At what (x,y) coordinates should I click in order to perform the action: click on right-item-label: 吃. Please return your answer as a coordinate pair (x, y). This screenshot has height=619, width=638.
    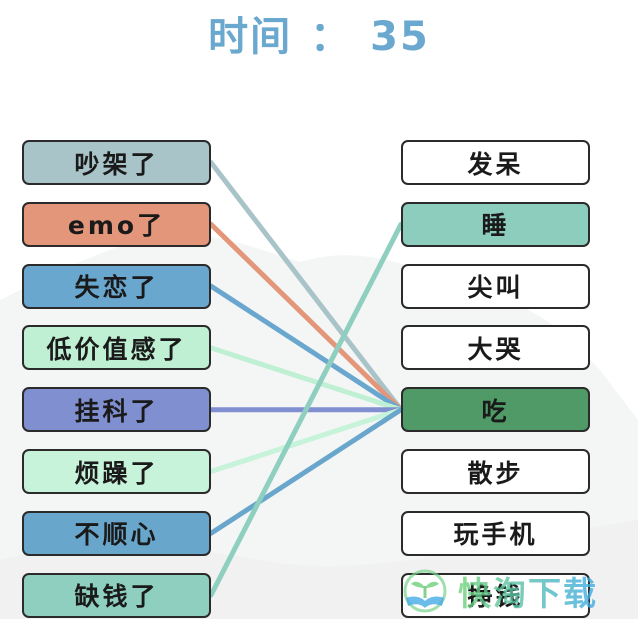
    Looking at the image, I should click on (495, 411).